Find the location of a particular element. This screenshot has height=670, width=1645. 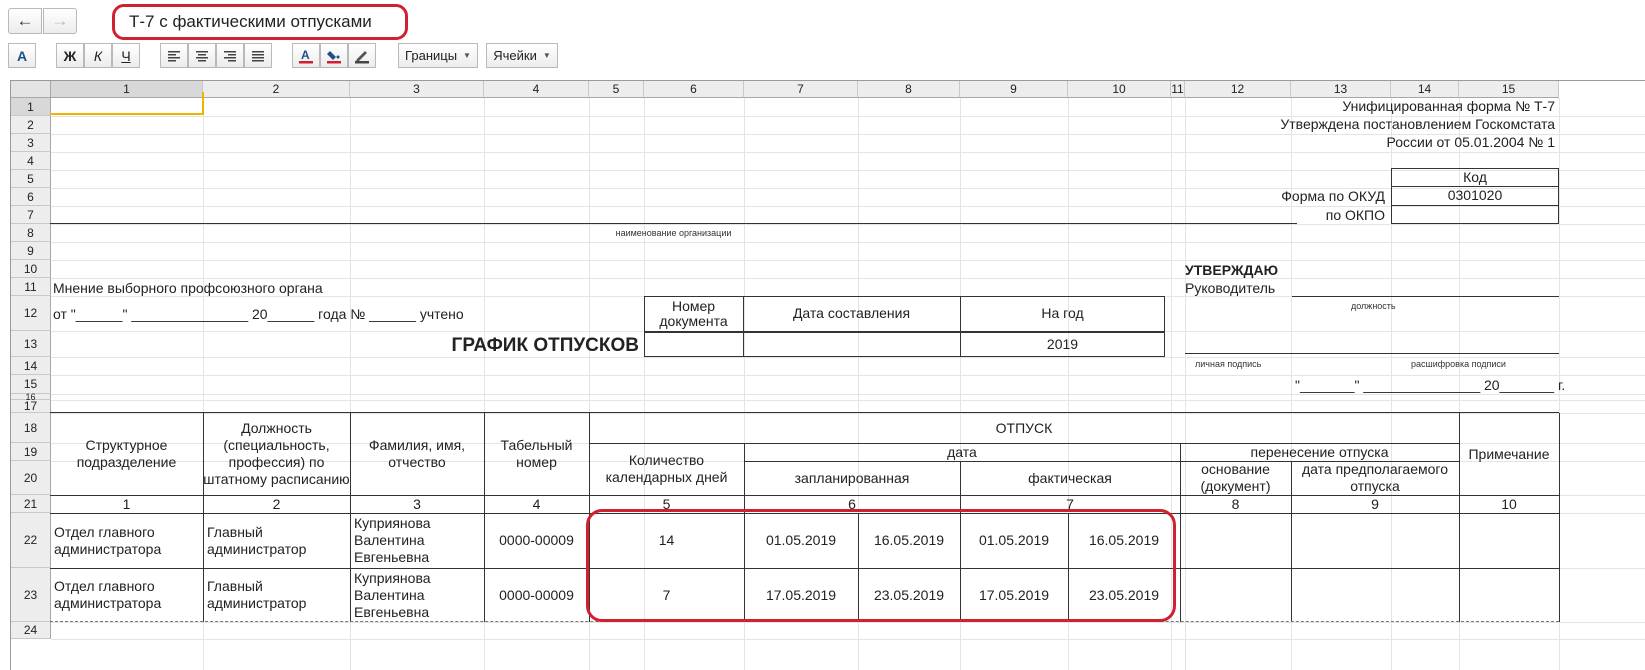

year-value: 2019 is located at coordinates (1062, 344).